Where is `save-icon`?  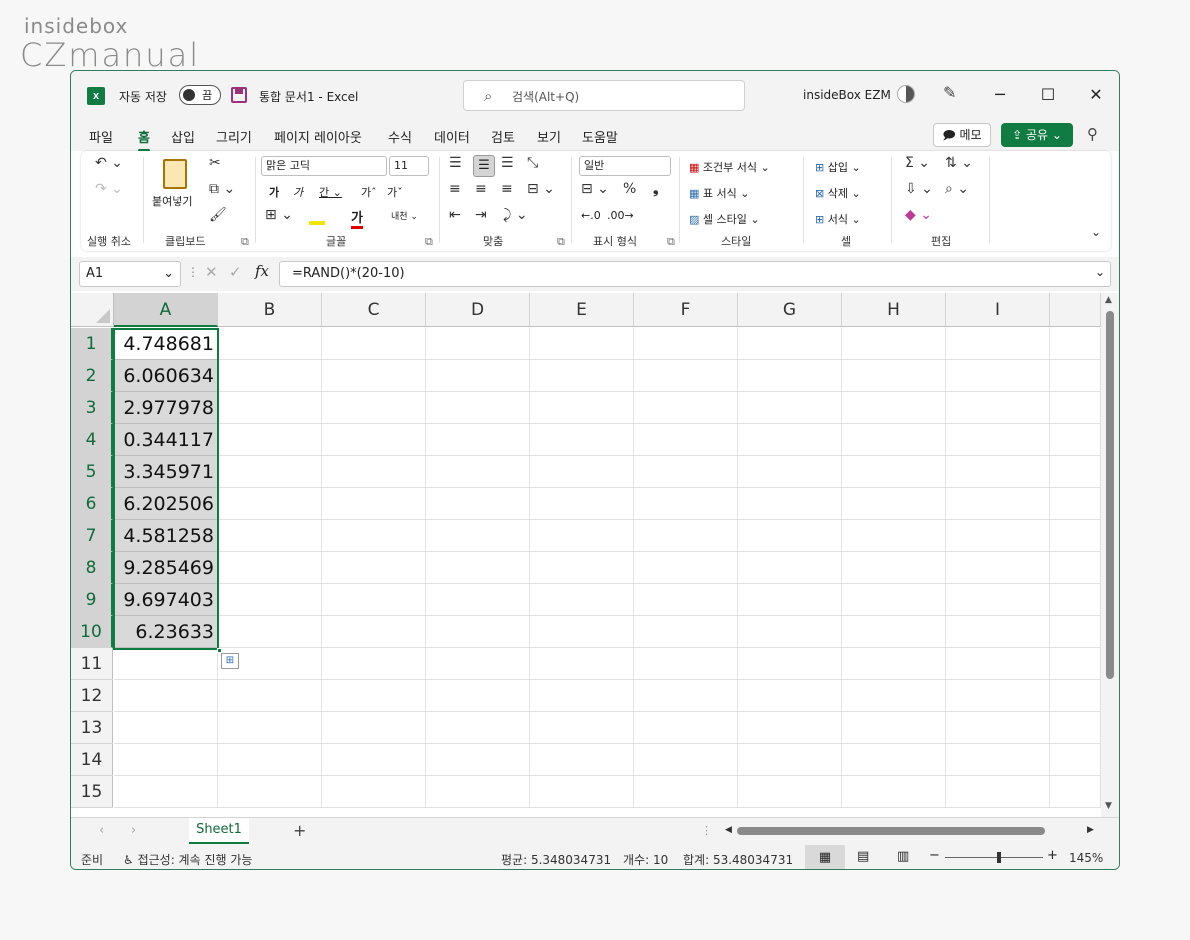
save-icon is located at coordinates (239, 95).